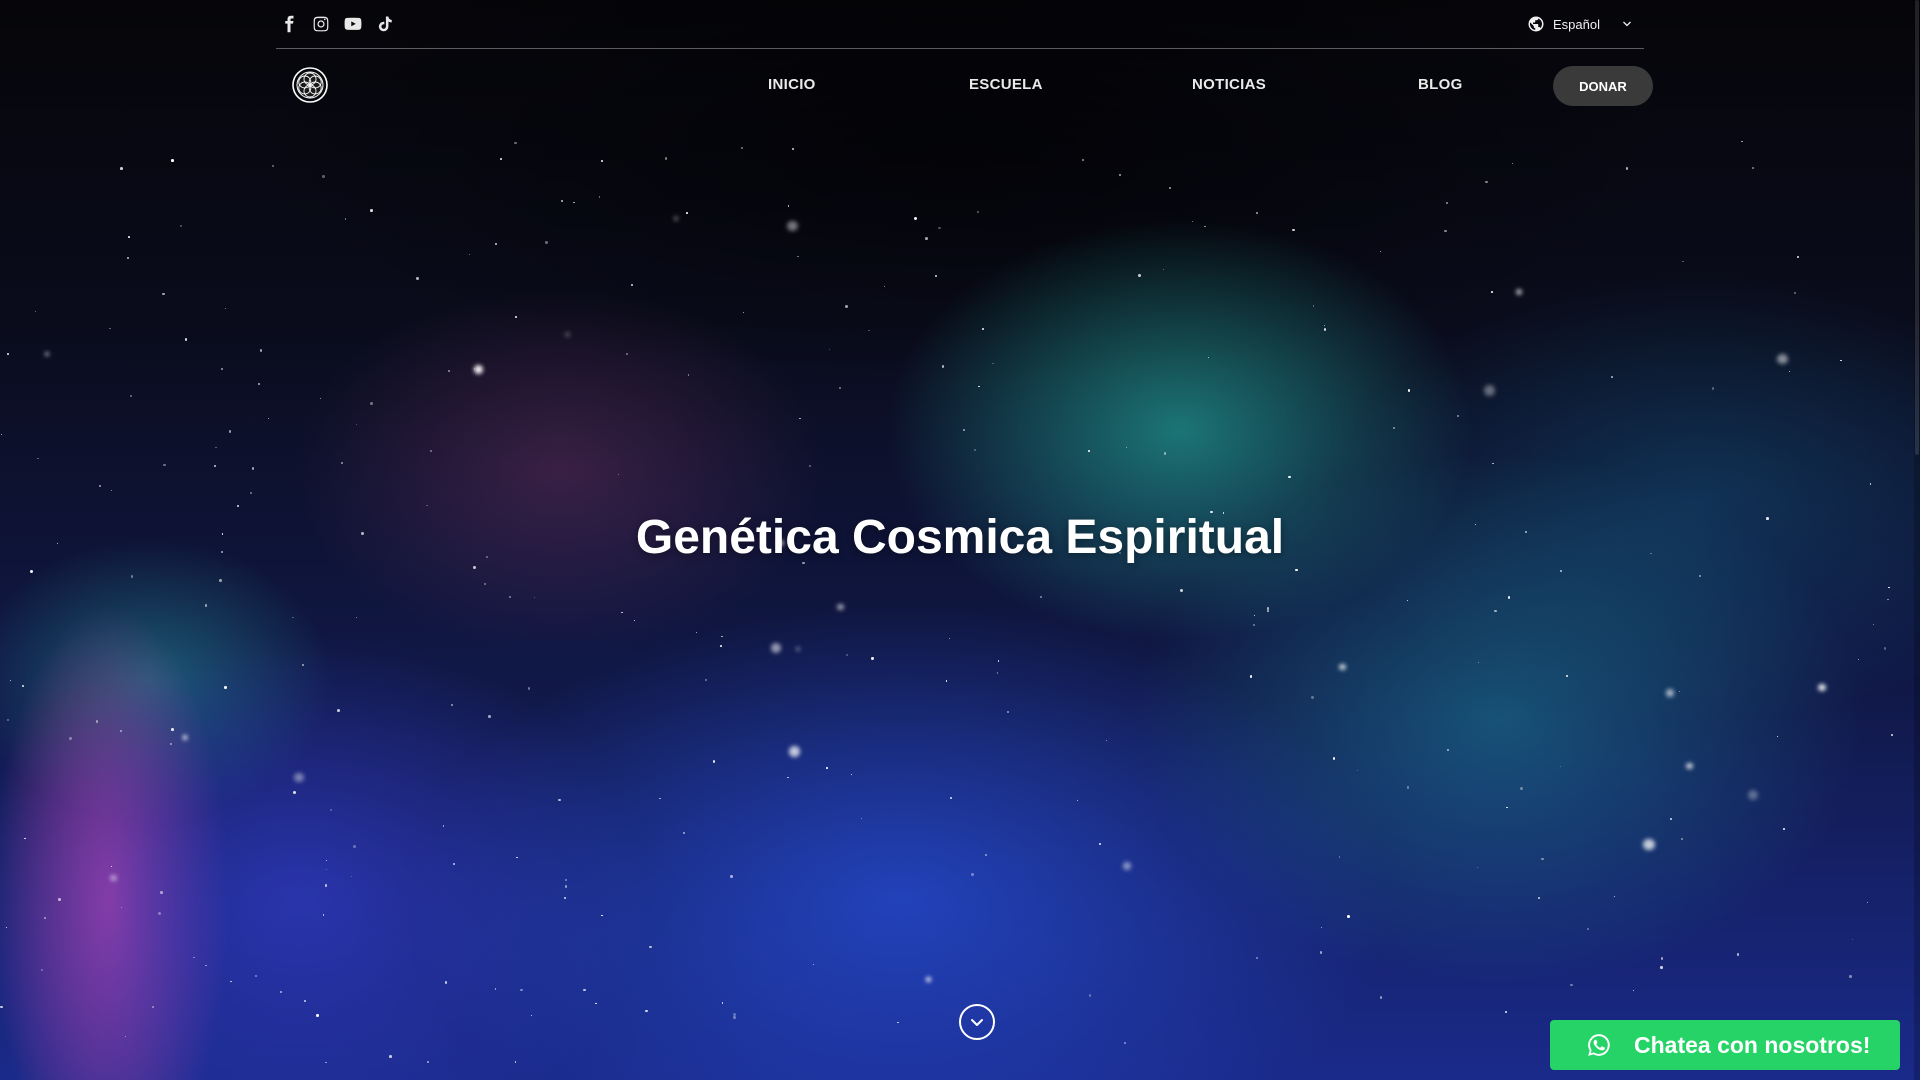 The height and width of the screenshot is (1080, 1920). I want to click on scroll-down-button, so click(977, 1022).